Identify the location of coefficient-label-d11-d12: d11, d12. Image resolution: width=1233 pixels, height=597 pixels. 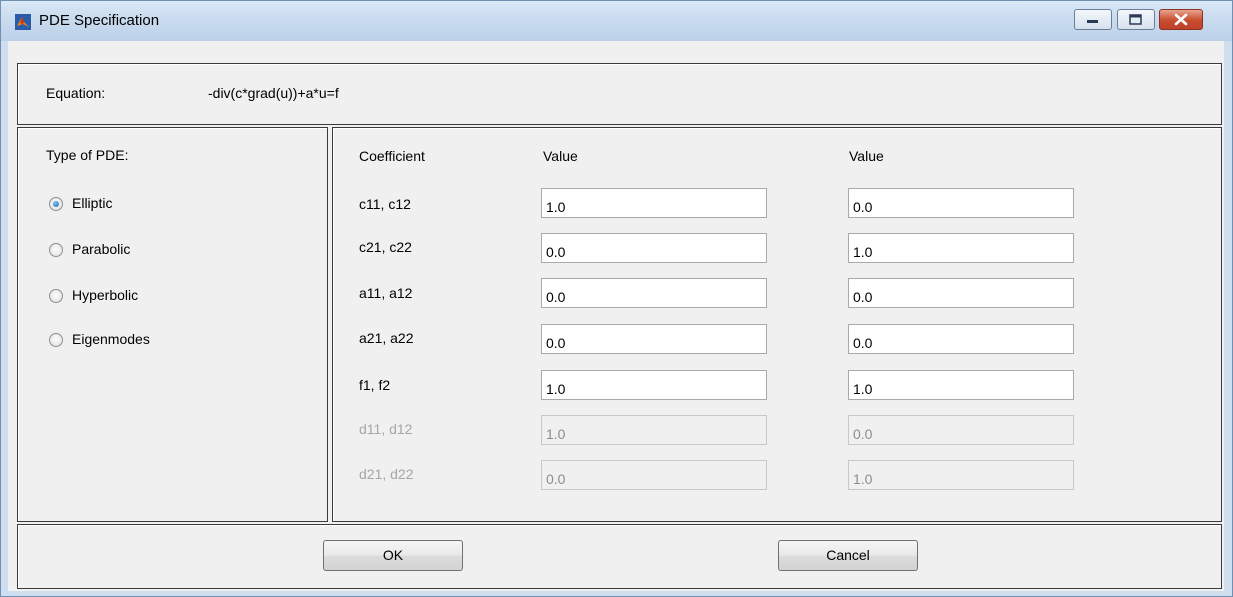
(386, 429).